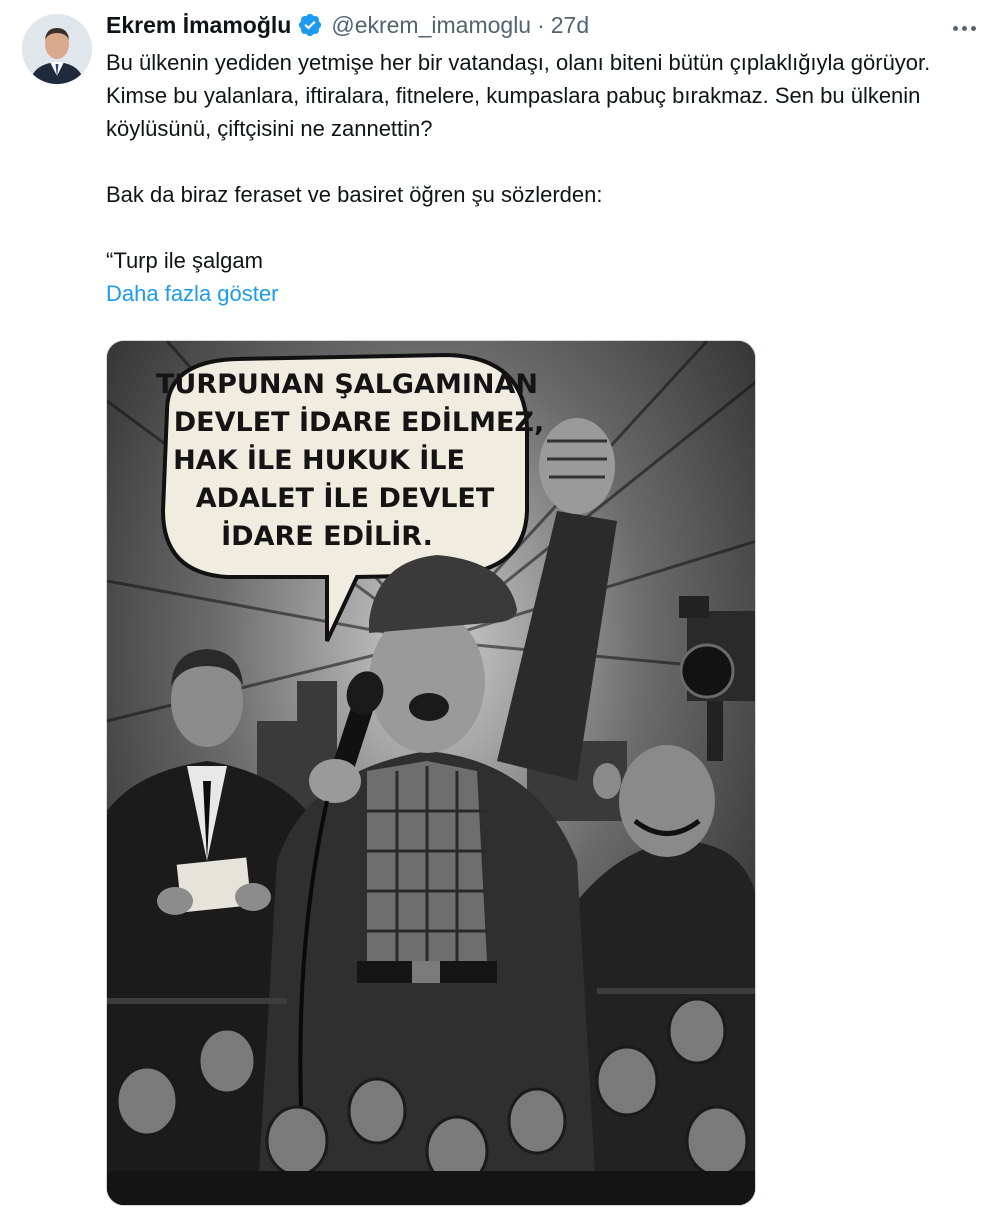 This screenshot has width=1000, height=1222. I want to click on display-name: Ekrem İmamoğlu, so click(198, 25).